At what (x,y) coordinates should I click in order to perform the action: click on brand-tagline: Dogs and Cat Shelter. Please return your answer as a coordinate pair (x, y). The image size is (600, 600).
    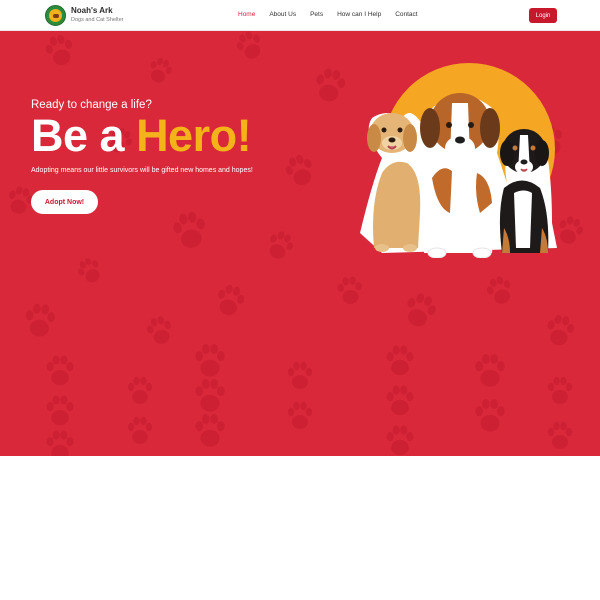
    Looking at the image, I should click on (97, 20).